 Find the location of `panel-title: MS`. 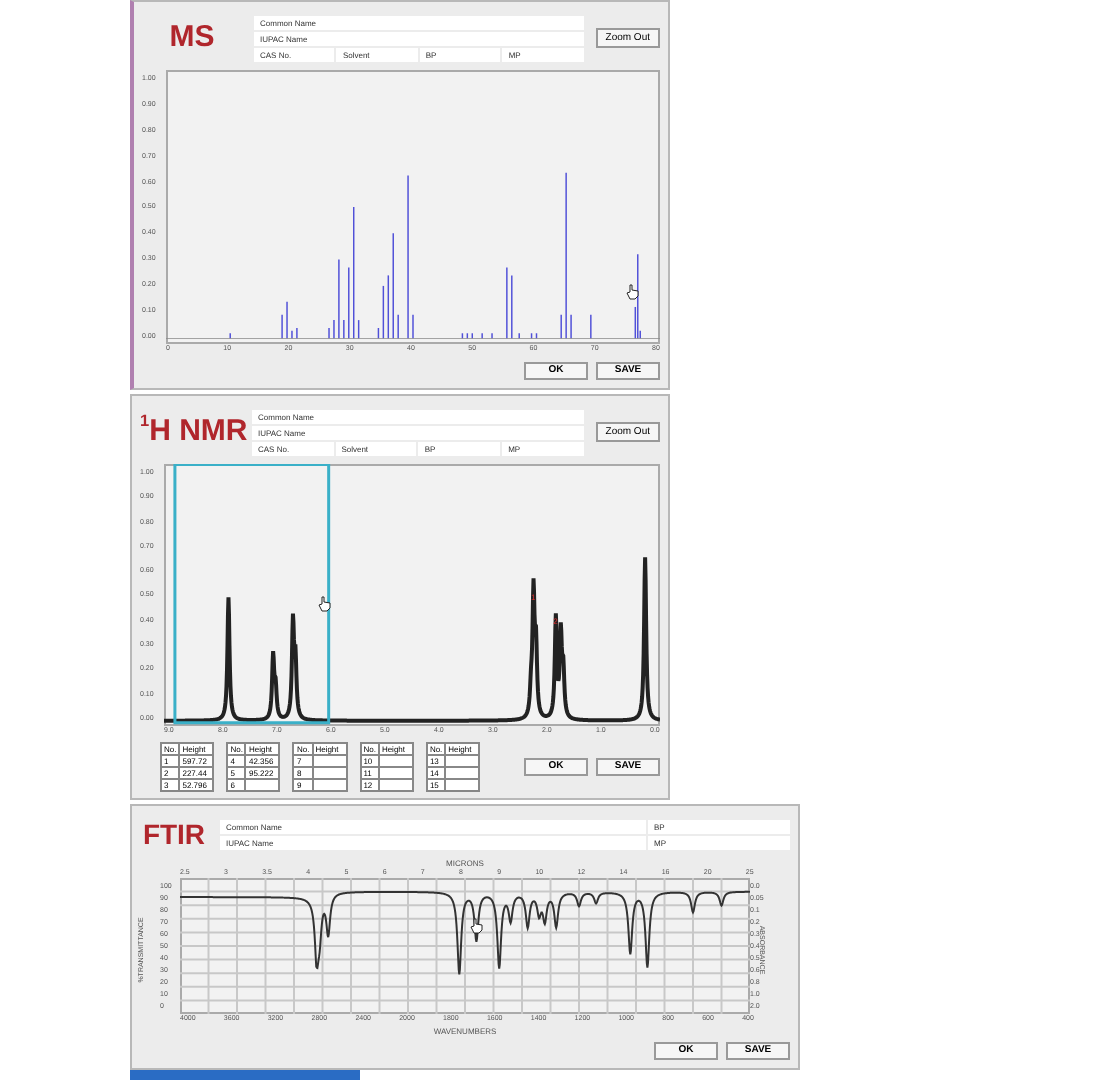

panel-title: MS is located at coordinates (192, 38).